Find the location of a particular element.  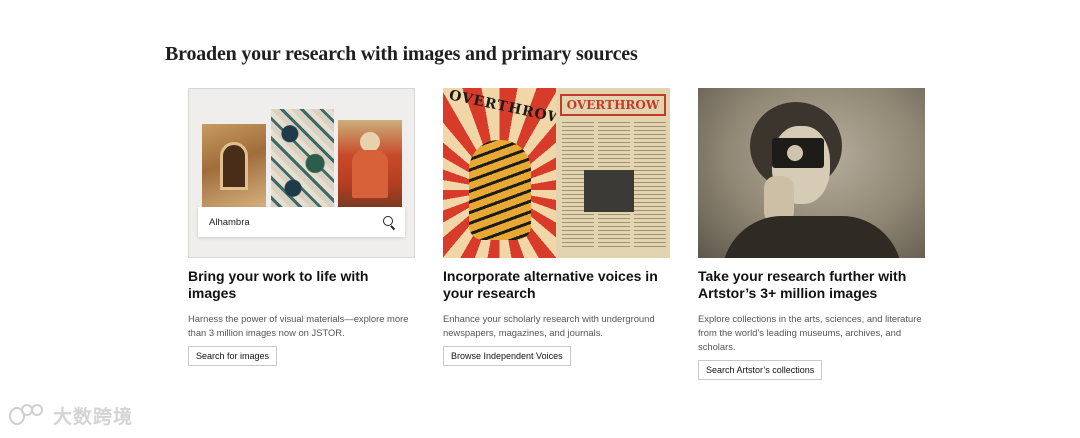

browse-independent-voices-button: Browse Independent Voices is located at coordinates (507, 356).